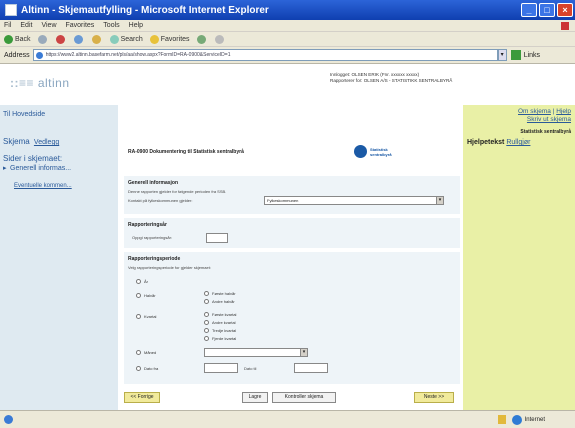  Describe the element at coordinates (61, 39) in the screenshot. I see `stop-button` at that location.